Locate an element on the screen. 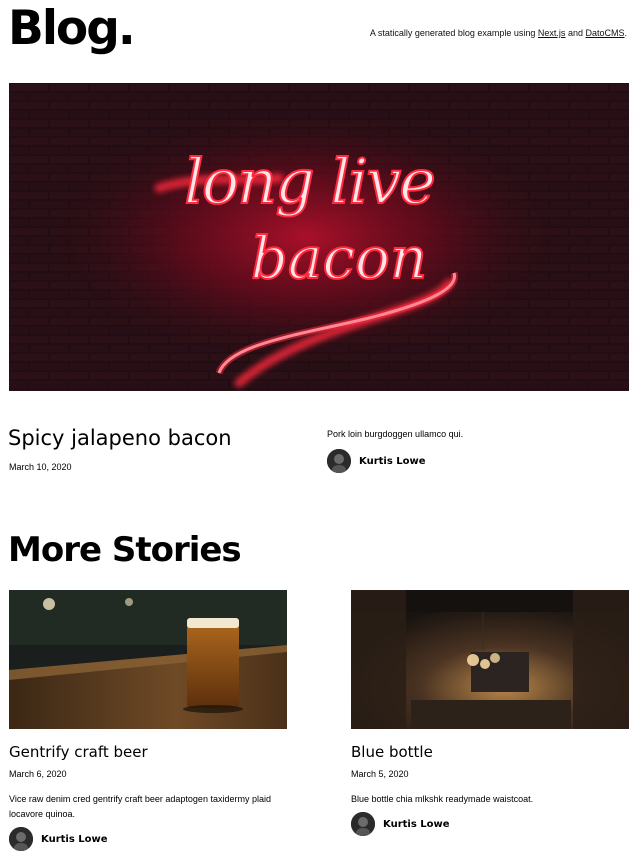  nextjs-link: Next.js is located at coordinates (552, 33).